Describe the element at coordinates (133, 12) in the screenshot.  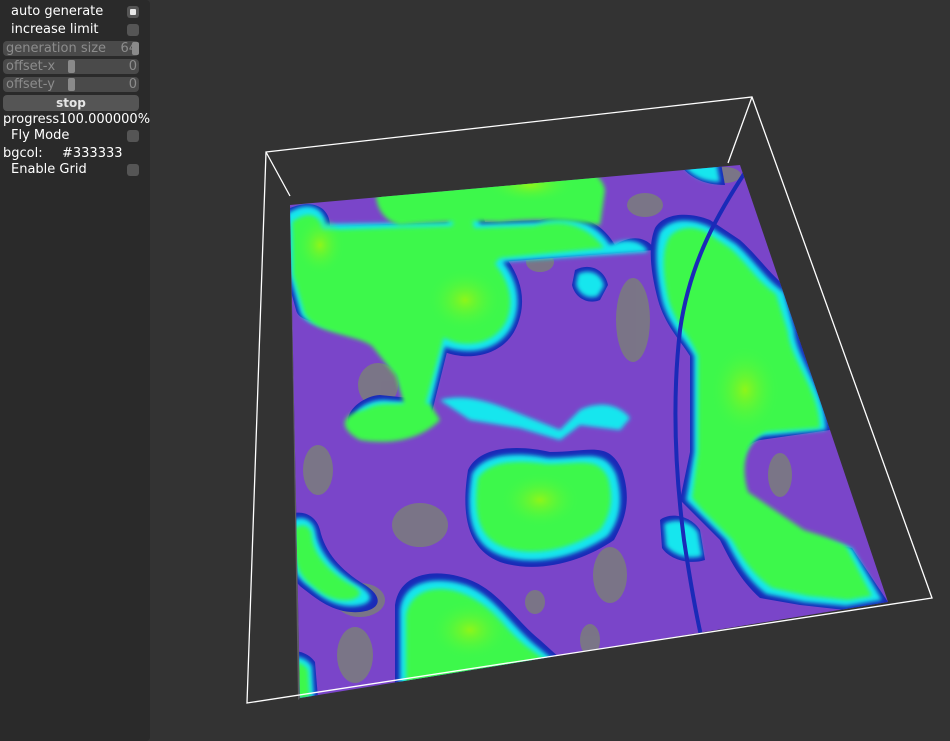
I see `auto-generate-checkbox` at that location.